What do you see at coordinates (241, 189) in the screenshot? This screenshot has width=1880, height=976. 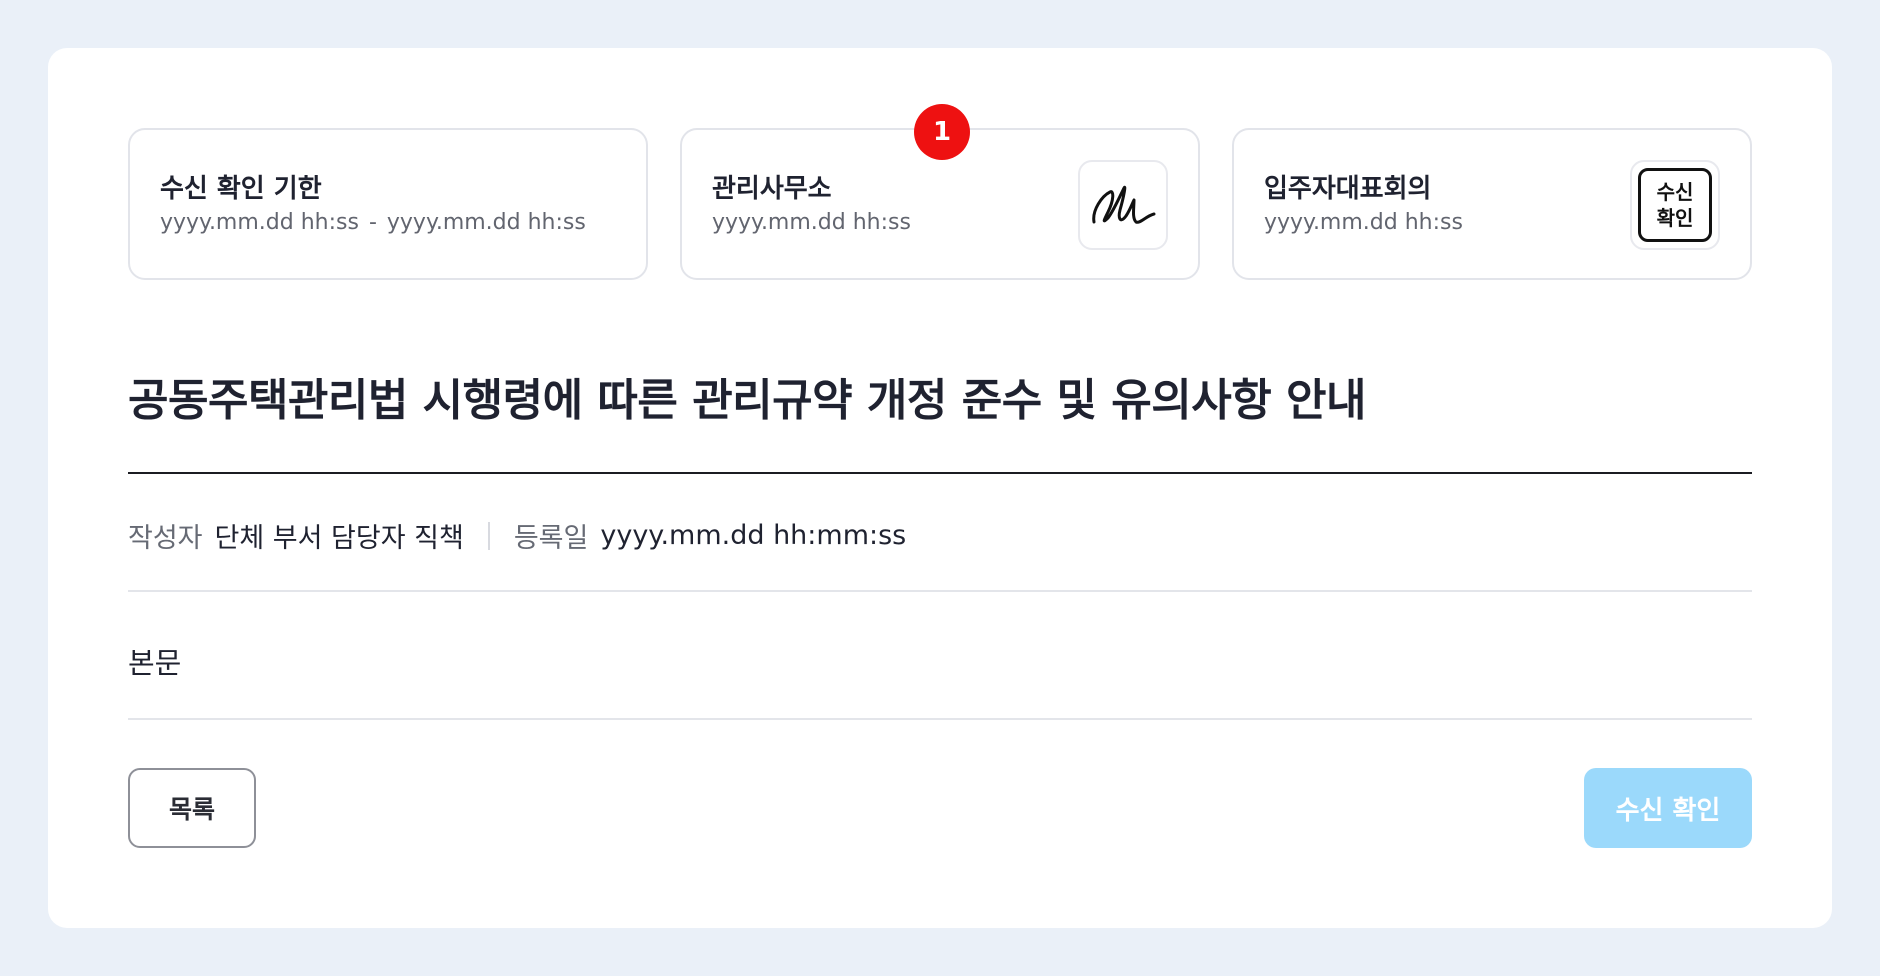 I see `receipt-deadline-title: 수신 확인 기한` at bounding box center [241, 189].